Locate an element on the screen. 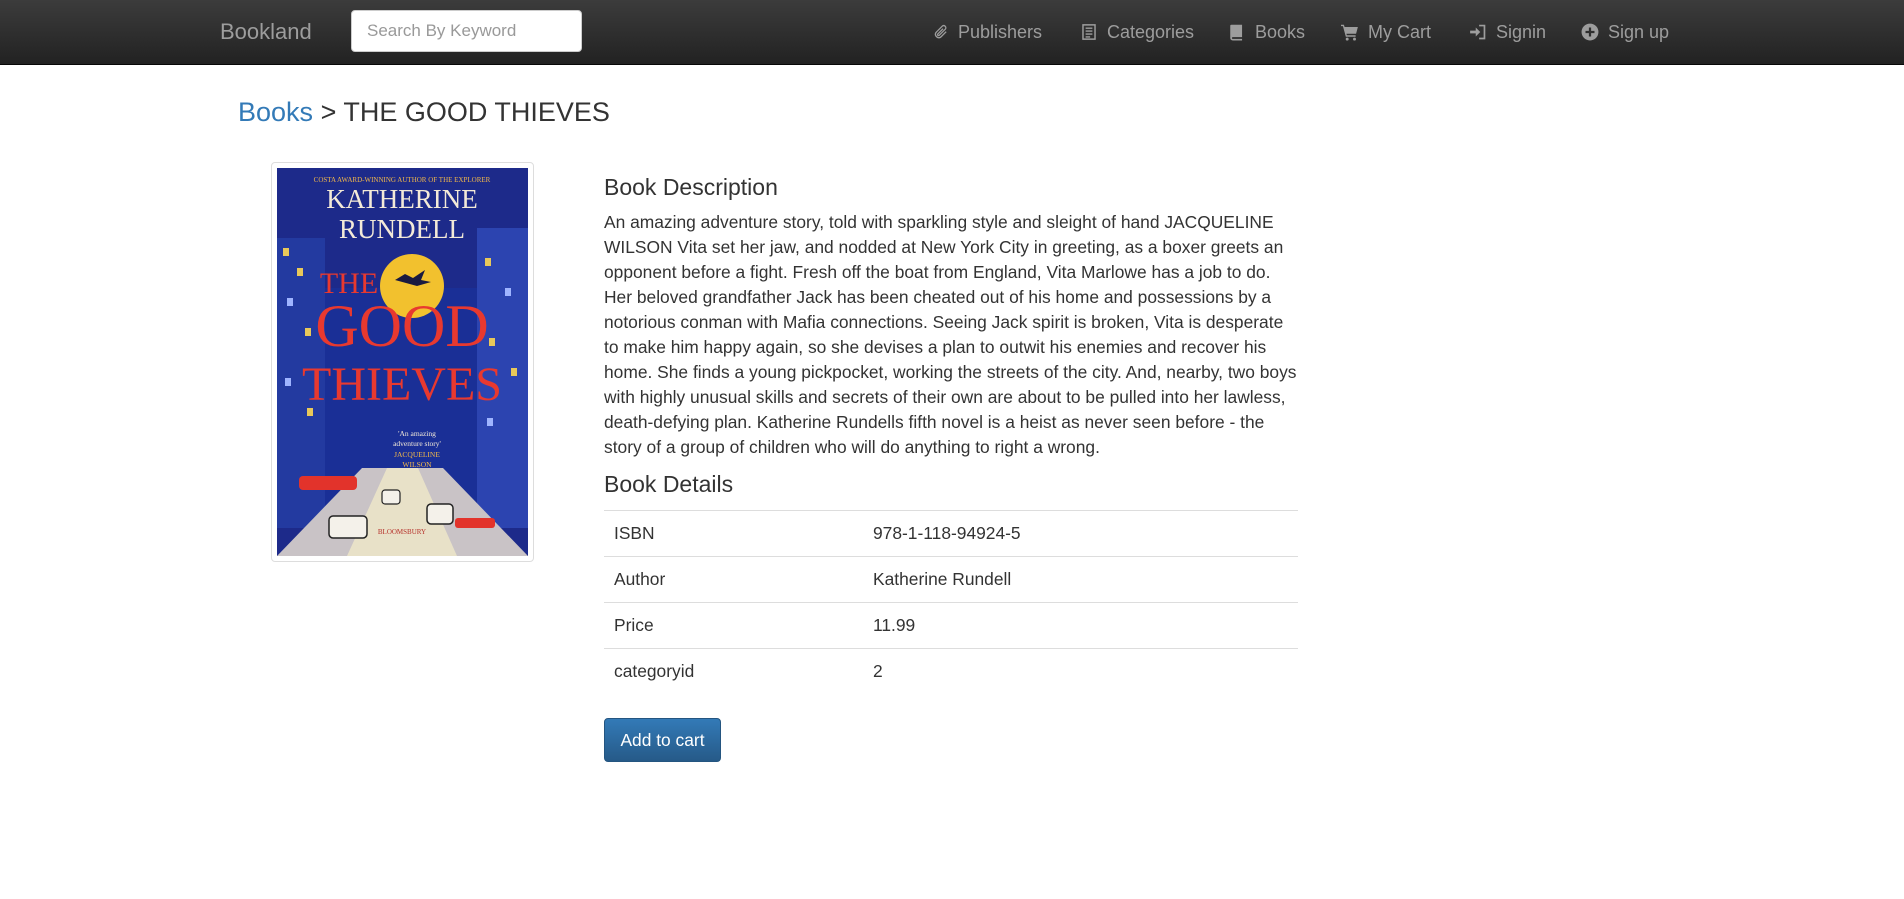 The height and width of the screenshot is (899, 1904). nav-item-sign-up: Sign up is located at coordinates (1625, 32).